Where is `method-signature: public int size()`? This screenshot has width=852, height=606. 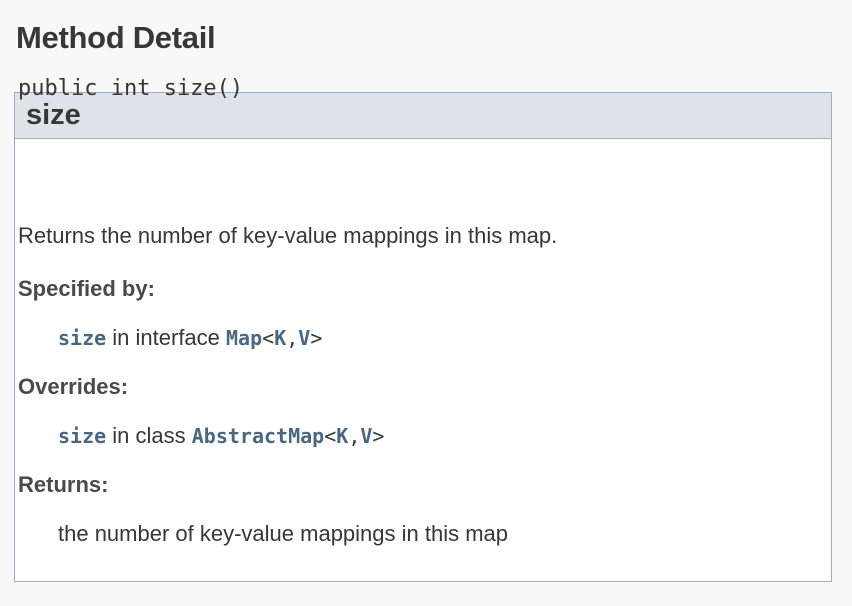 method-signature: public int size() is located at coordinates (131, 88).